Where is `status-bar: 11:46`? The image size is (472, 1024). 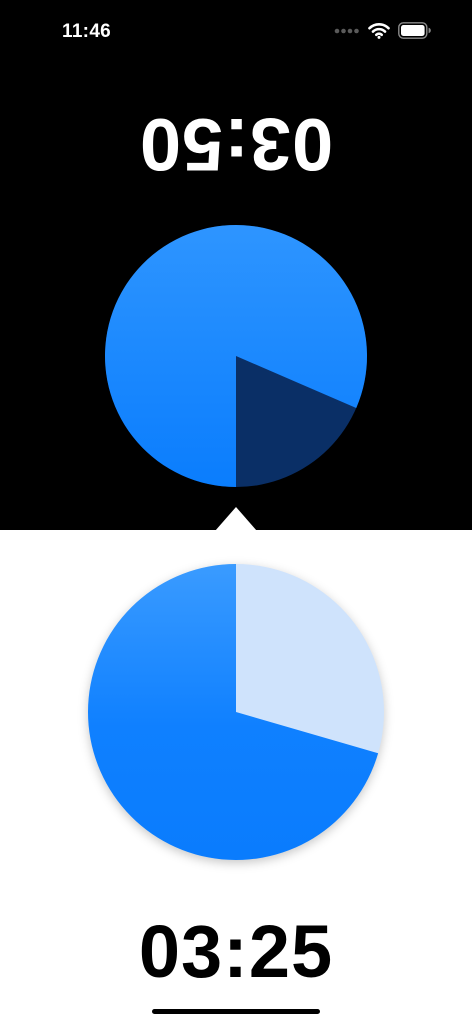
status-bar: 11:46 is located at coordinates (236, 30).